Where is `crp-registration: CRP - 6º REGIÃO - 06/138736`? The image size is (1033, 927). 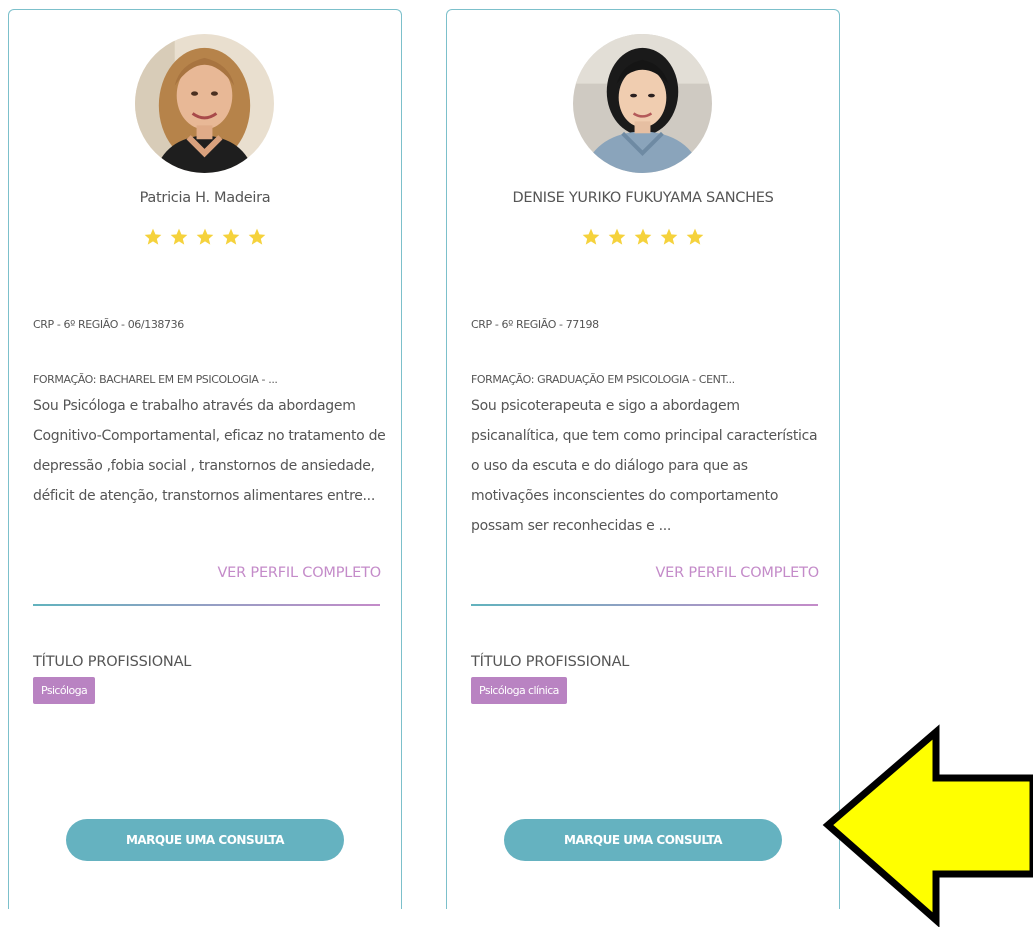 crp-registration: CRP - 6º REGIÃO - 06/138736 is located at coordinates (108, 324).